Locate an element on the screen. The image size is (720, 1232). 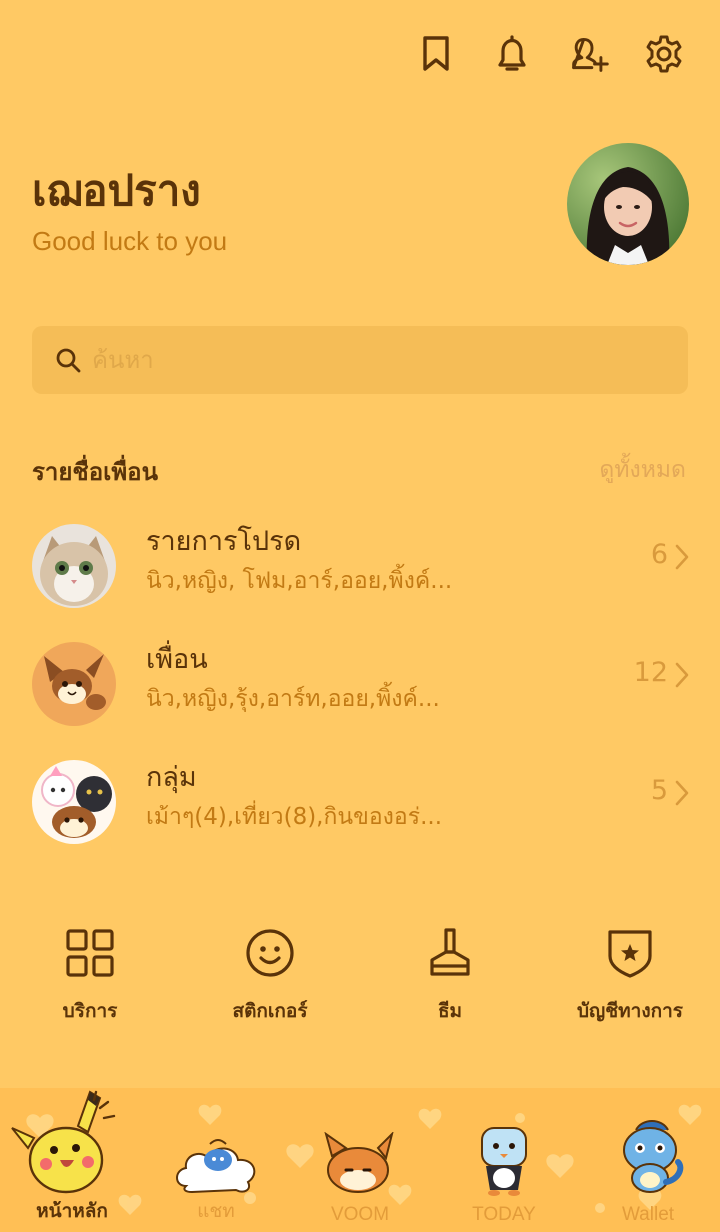
fox-voom-icon is located at coordinates (359, 1162).